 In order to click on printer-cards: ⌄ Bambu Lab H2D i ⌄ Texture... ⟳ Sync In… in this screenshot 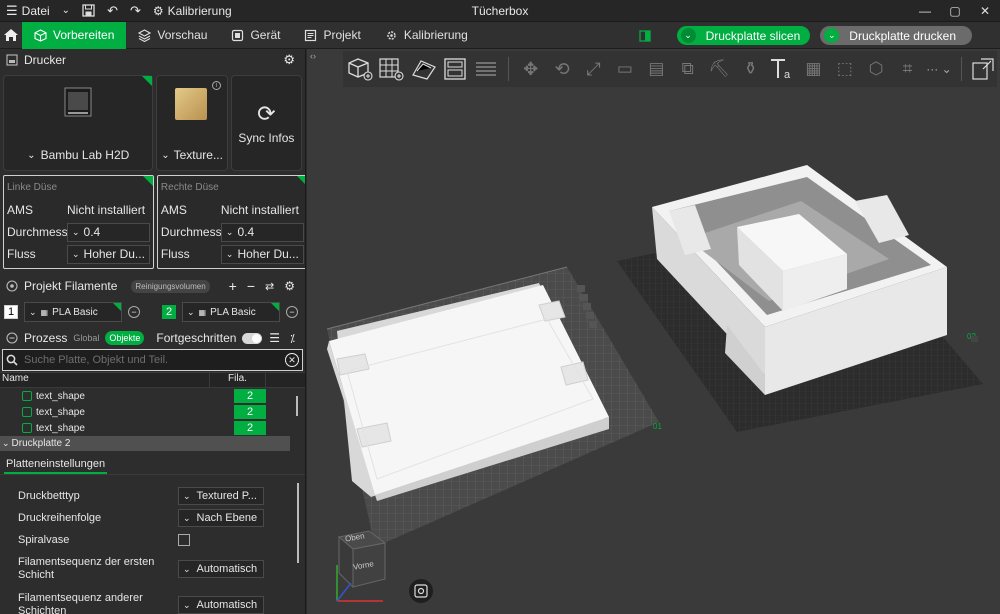, I will do `click(152, 123)`.